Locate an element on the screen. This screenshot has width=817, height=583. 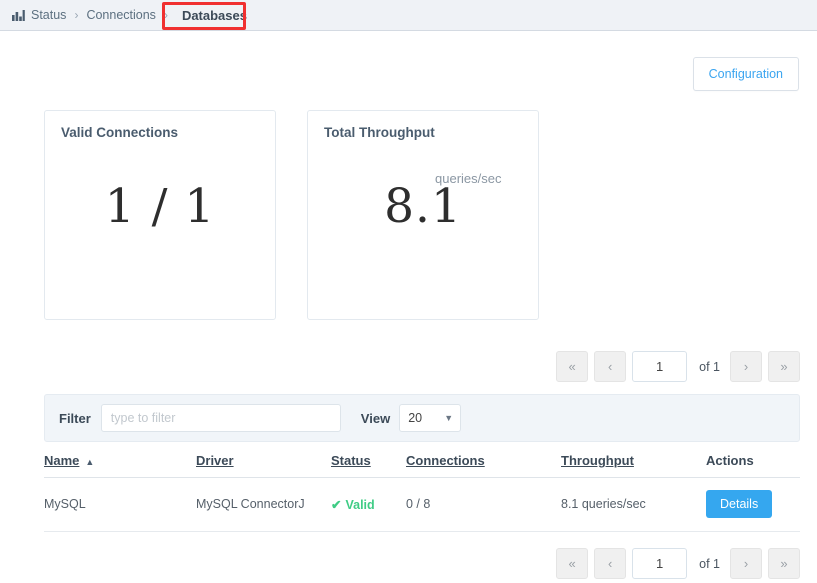
filter-input is located at coordinates (220, 418).